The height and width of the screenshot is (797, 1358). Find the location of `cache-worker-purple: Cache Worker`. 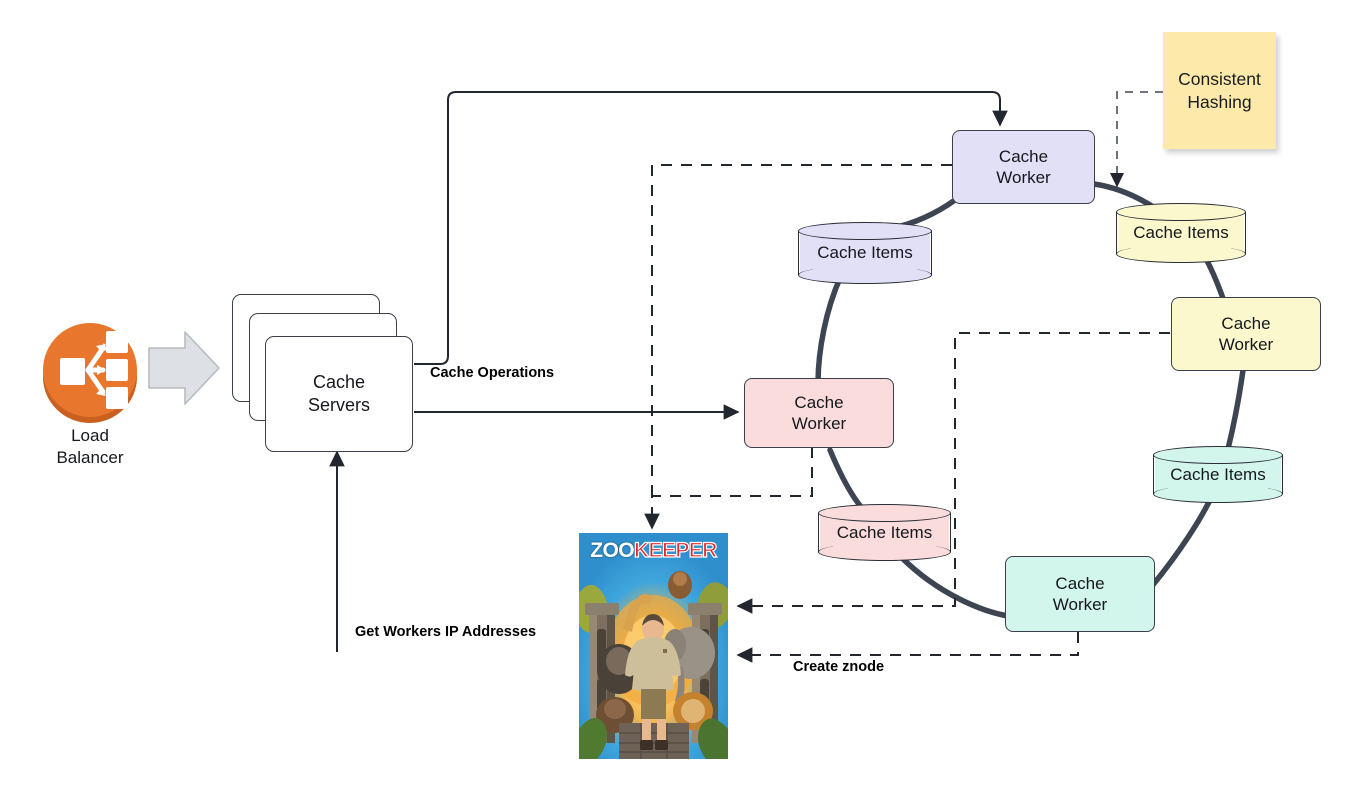

cache-worker-purple: Cache Worker is located at coordinates (1023, 167).